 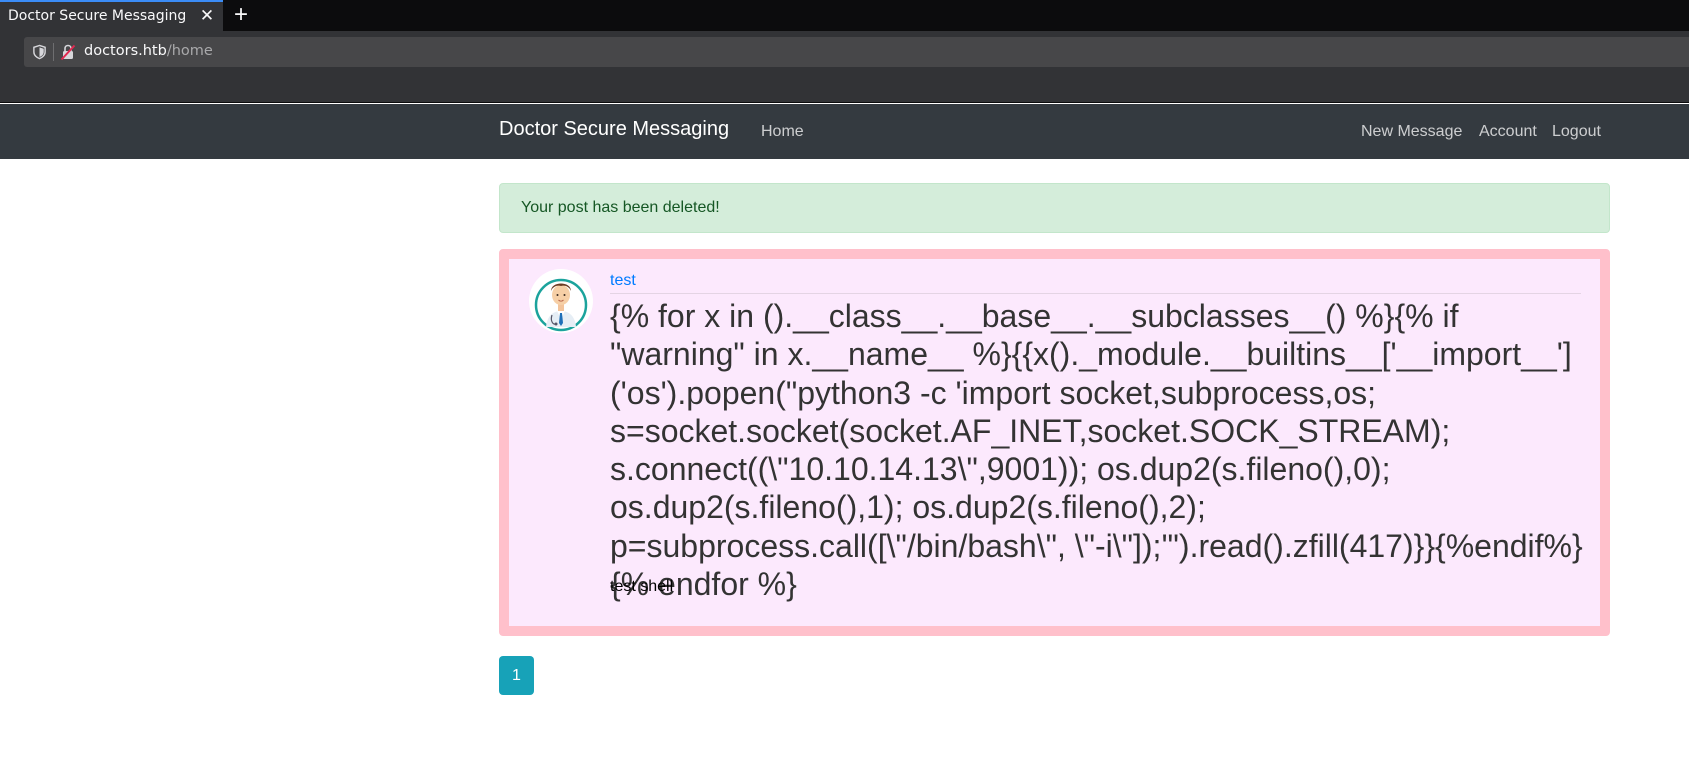 I want to click on navbar-brand: Doctor Secure Messaging, so click(x=614, y=129).